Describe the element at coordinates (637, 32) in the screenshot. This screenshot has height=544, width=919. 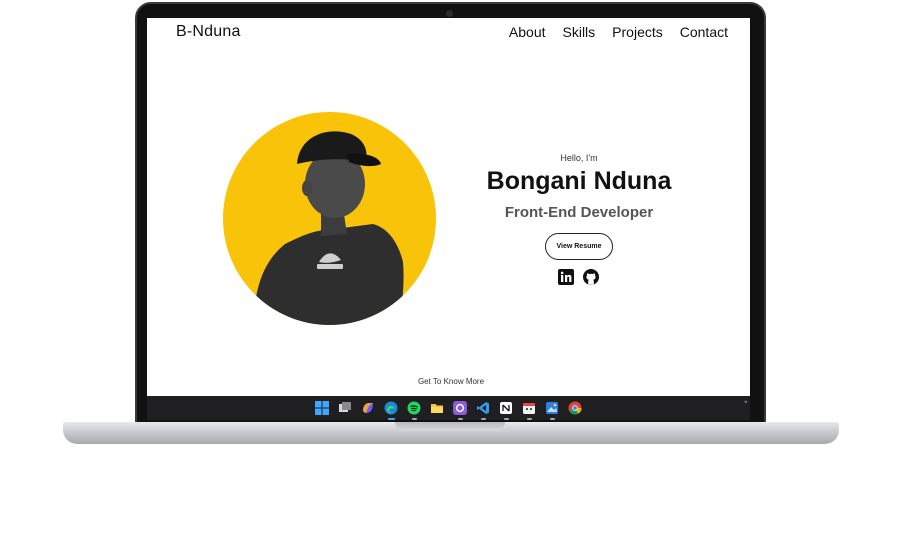
I see `nav-projects: Projects` at that location.